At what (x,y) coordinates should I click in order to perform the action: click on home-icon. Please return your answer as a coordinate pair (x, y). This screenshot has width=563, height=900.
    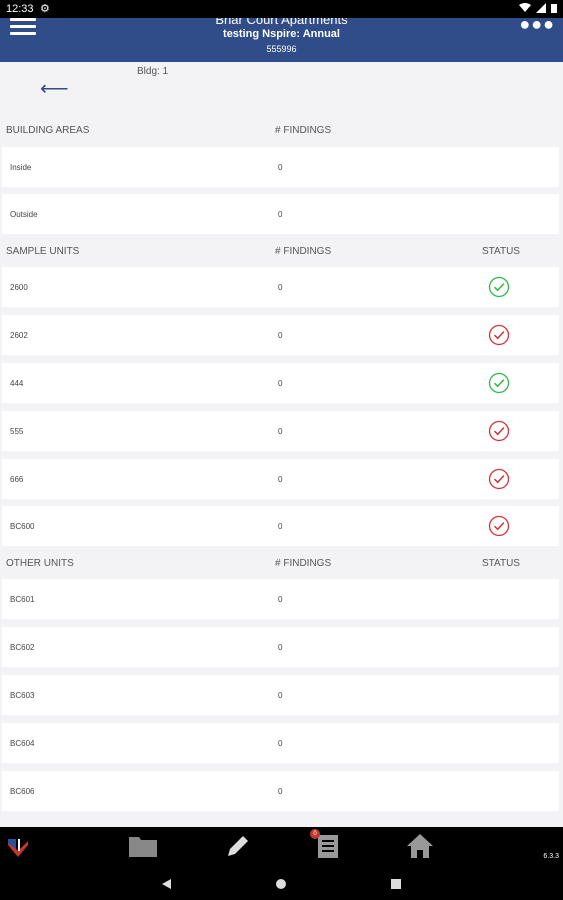
    Looking at the image, I should click on (420, 846).